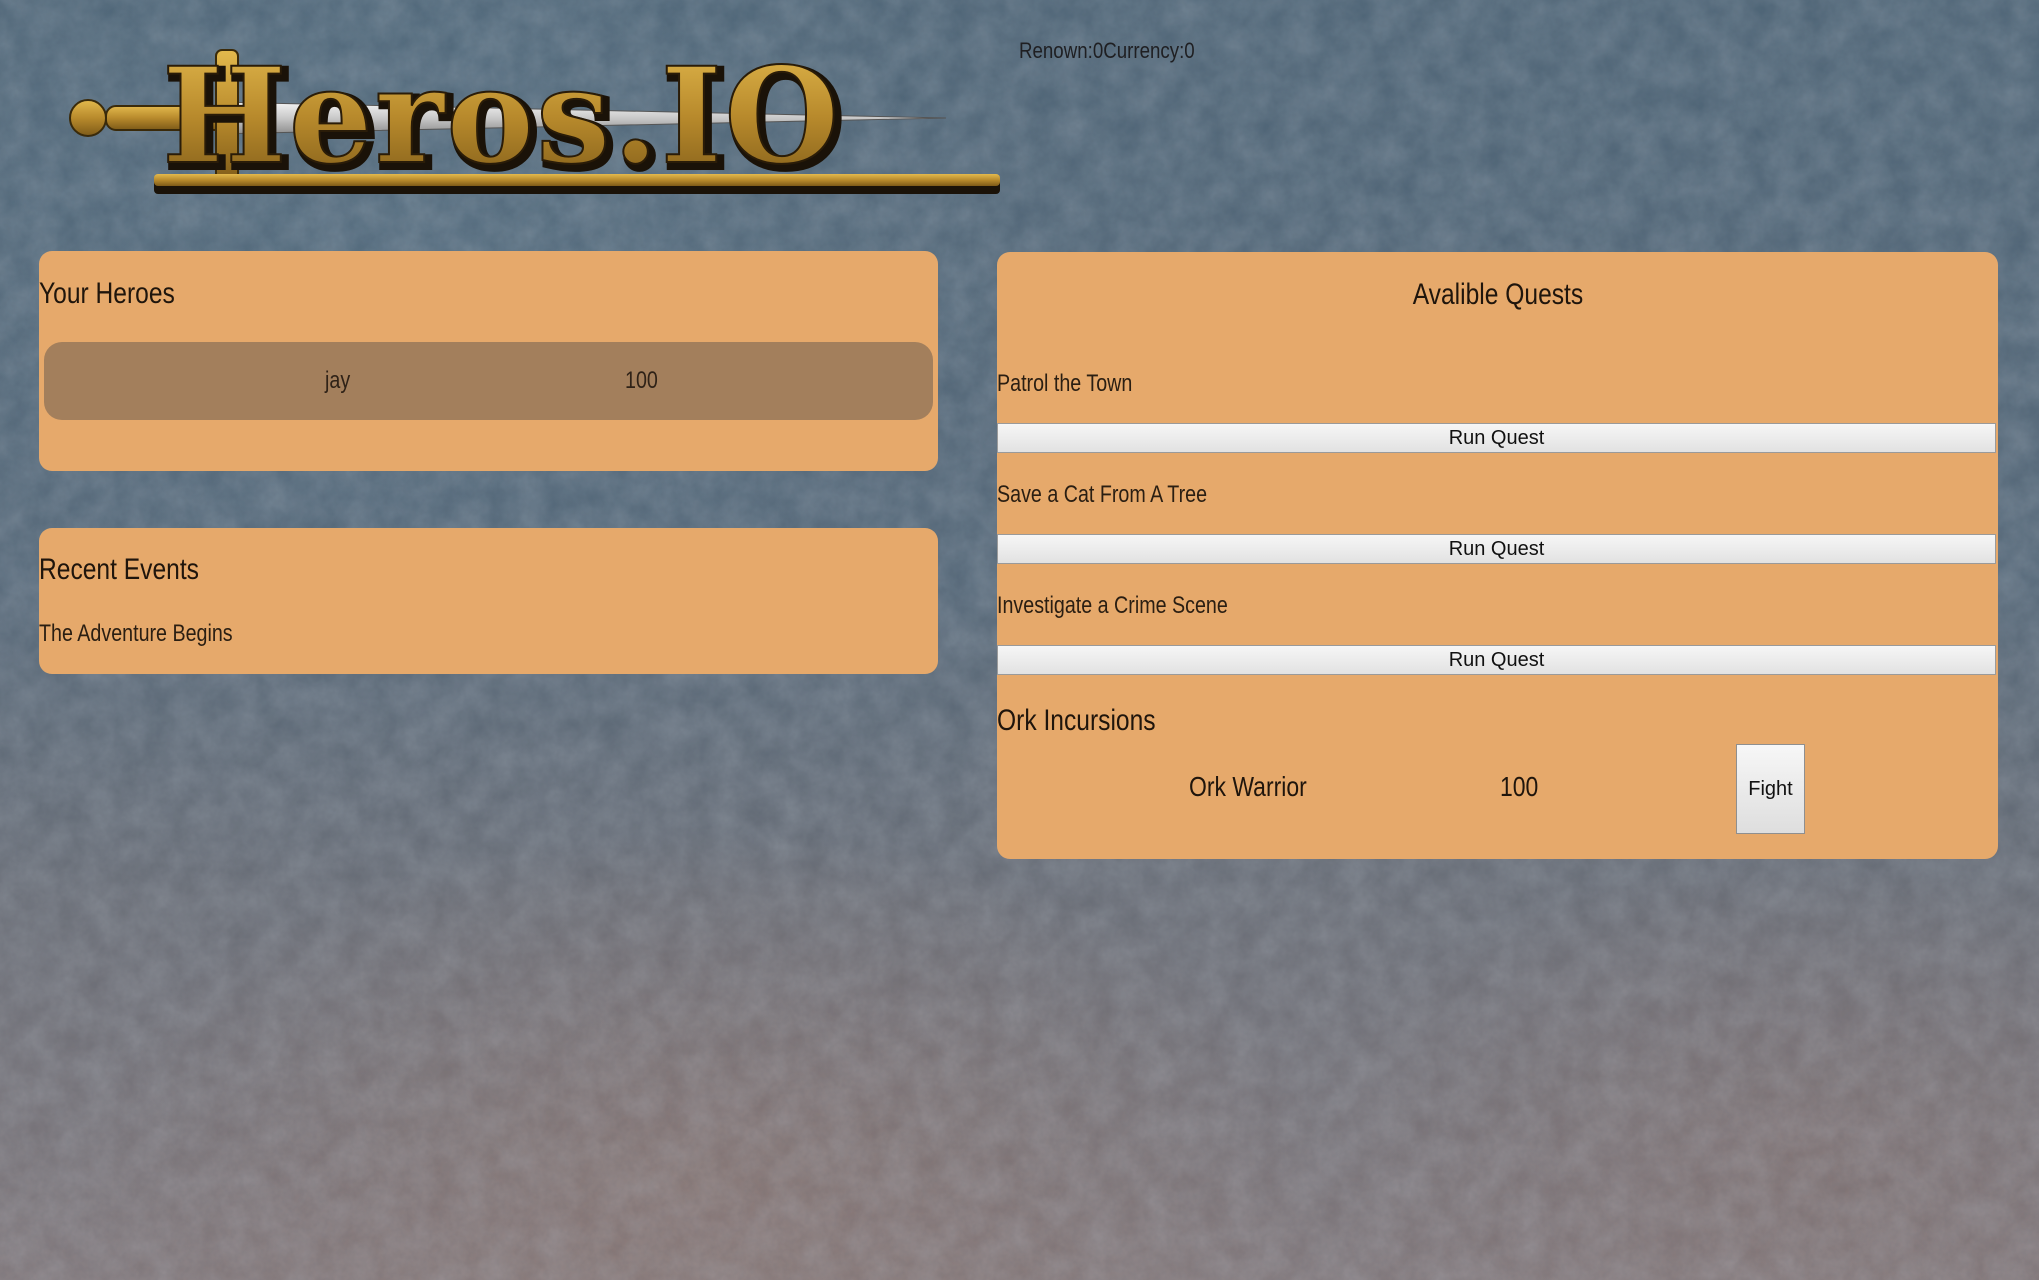 The image size is (2039, 1280). I want to click on ork-enemy-health: 100, so click(1519, 786).